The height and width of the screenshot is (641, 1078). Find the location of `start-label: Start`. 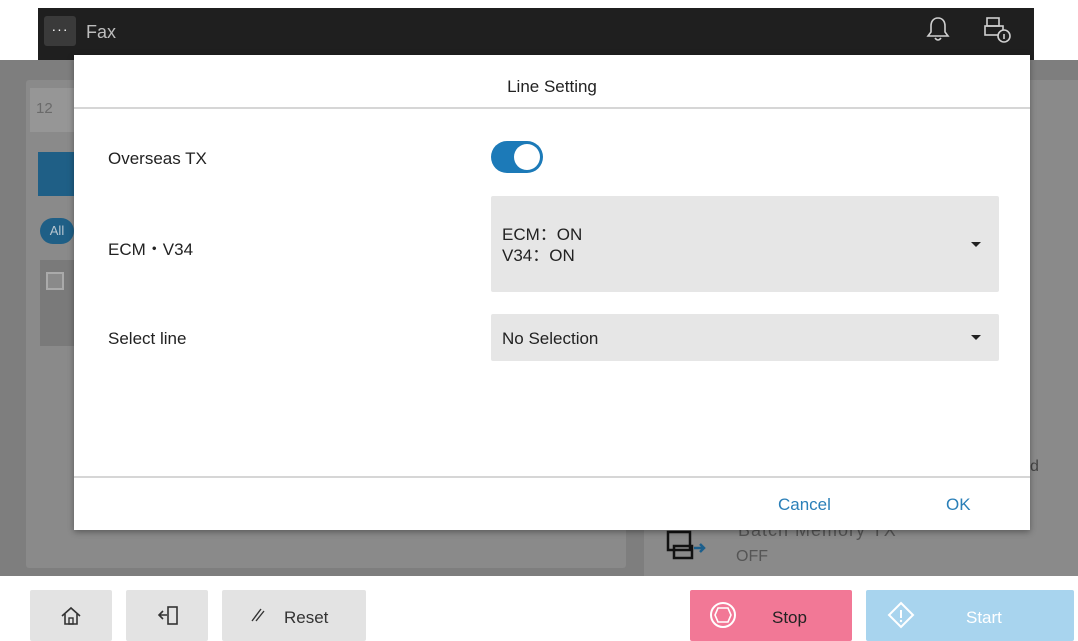

start-label: Start is located at coordinates (984, 617).